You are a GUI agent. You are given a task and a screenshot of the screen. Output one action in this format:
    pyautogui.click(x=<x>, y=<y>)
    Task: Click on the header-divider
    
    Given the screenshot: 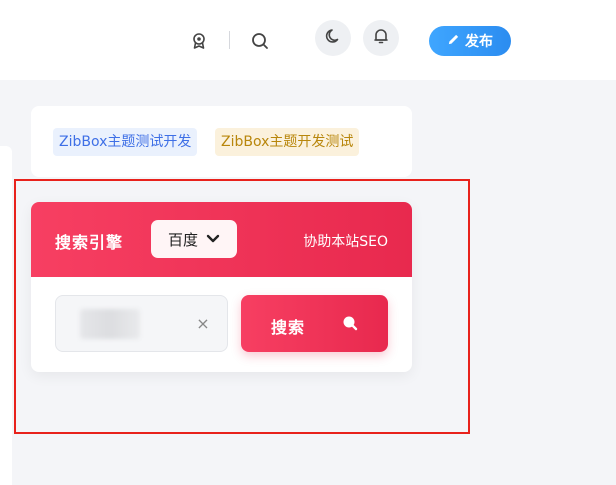 What is the action you would take?
    pyautogui.click(x=229, y=40)
    